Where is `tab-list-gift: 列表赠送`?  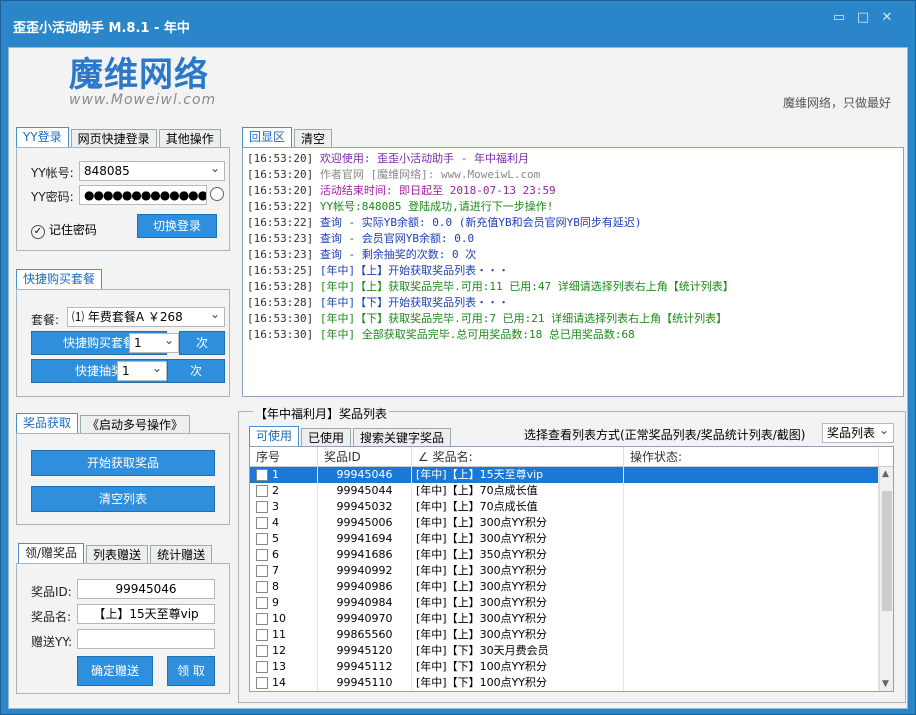
tab-list-gift: 列表赠送 is located at coordinates (117, 555).